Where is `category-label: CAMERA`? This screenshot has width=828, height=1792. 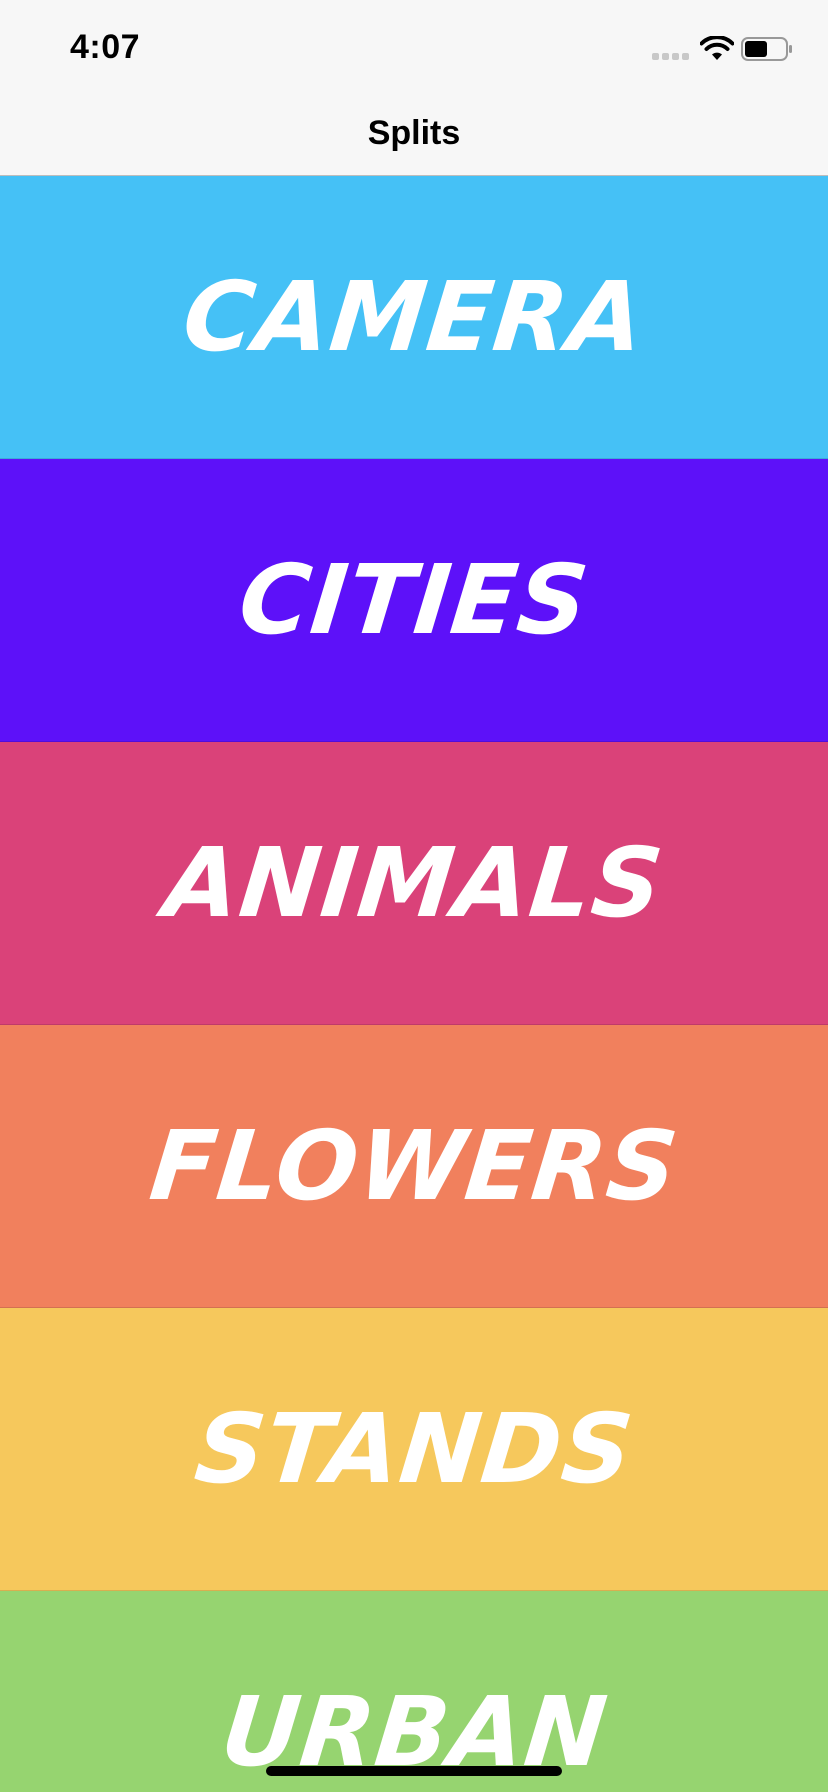 category-label: CAMERA is located at coordinates (414, 317).